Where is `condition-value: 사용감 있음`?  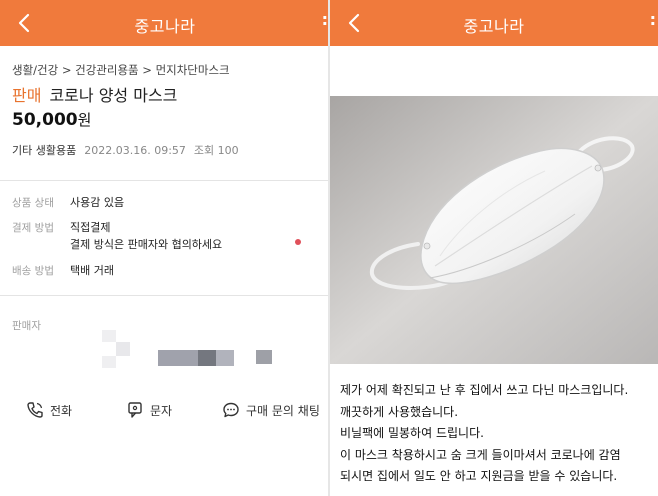
condition-value: 사용감 있음 is located at coordinates (97, 202).